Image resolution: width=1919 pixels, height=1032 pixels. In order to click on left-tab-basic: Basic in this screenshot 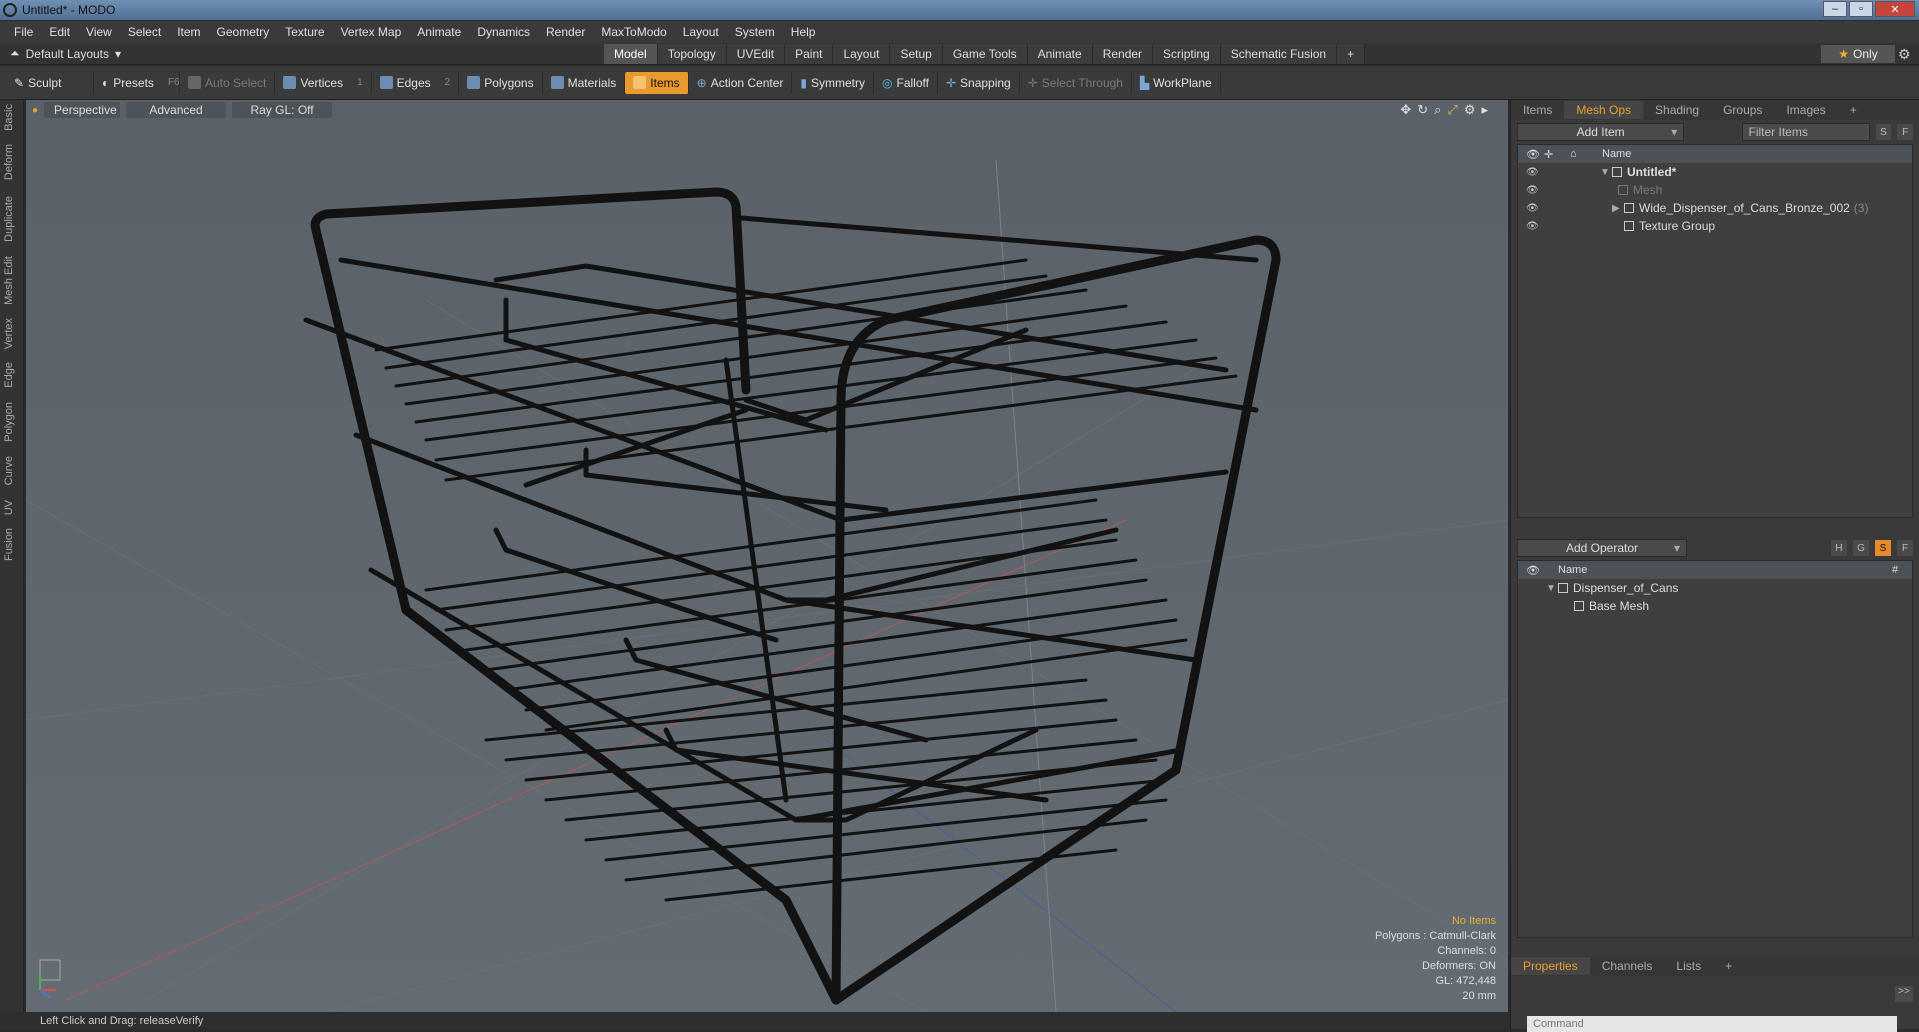, I will do `click(9, 117)`.